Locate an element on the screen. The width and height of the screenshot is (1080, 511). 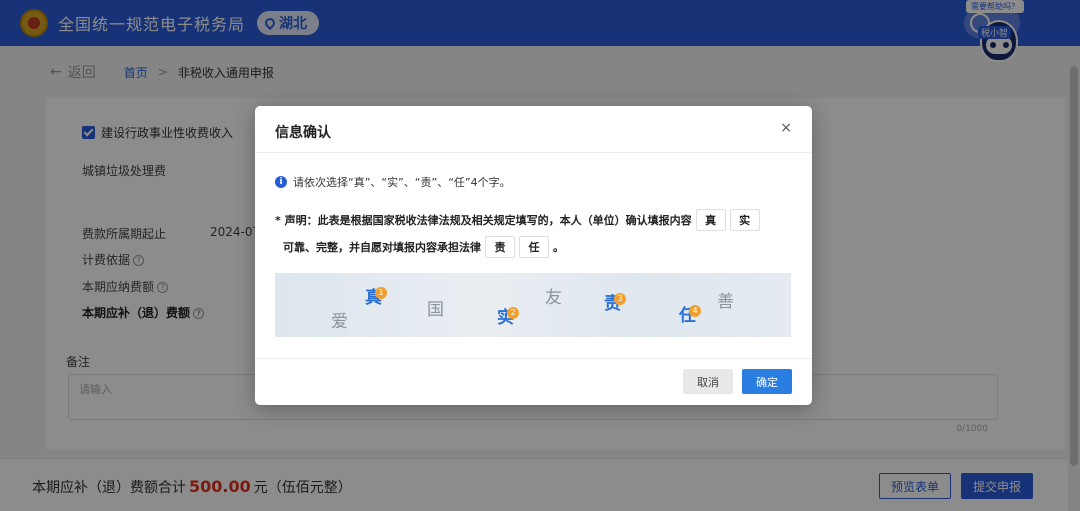
captcha-order-badge: 4 is located at coordinates (695, 311).